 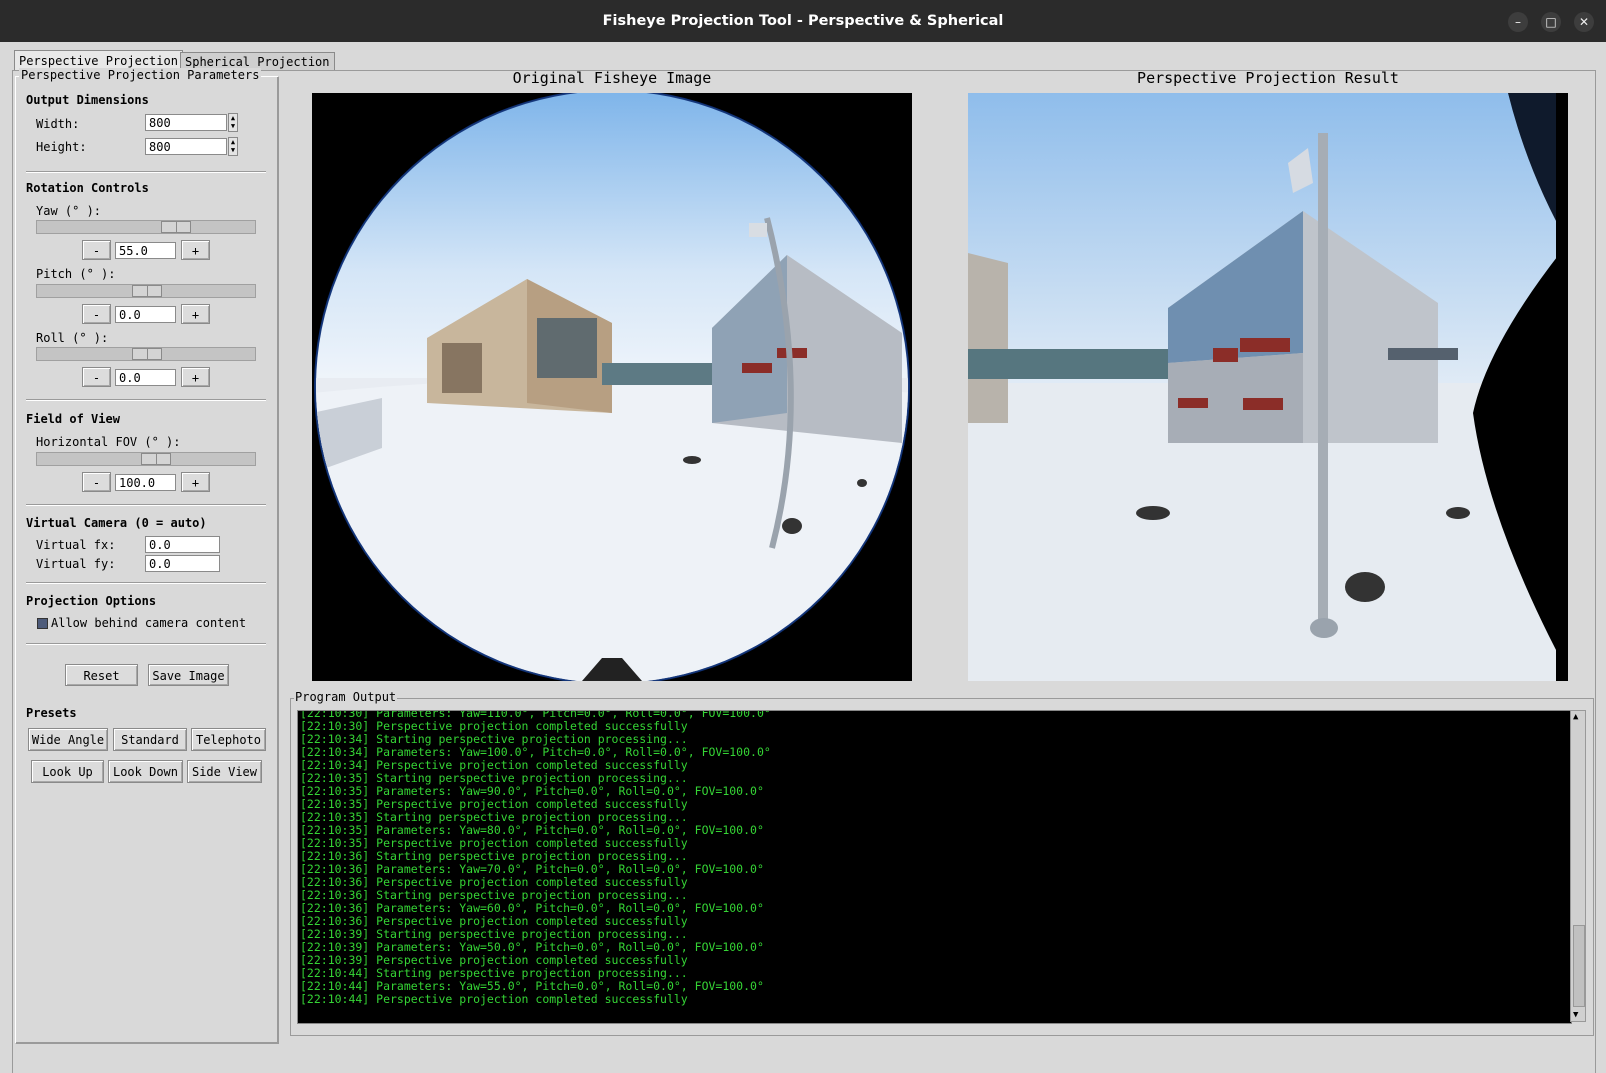 What do you see at coordinates (96, 250) in the screenshot?
I see `yaw-decrement-button: -` at bounding box center [96, 250].